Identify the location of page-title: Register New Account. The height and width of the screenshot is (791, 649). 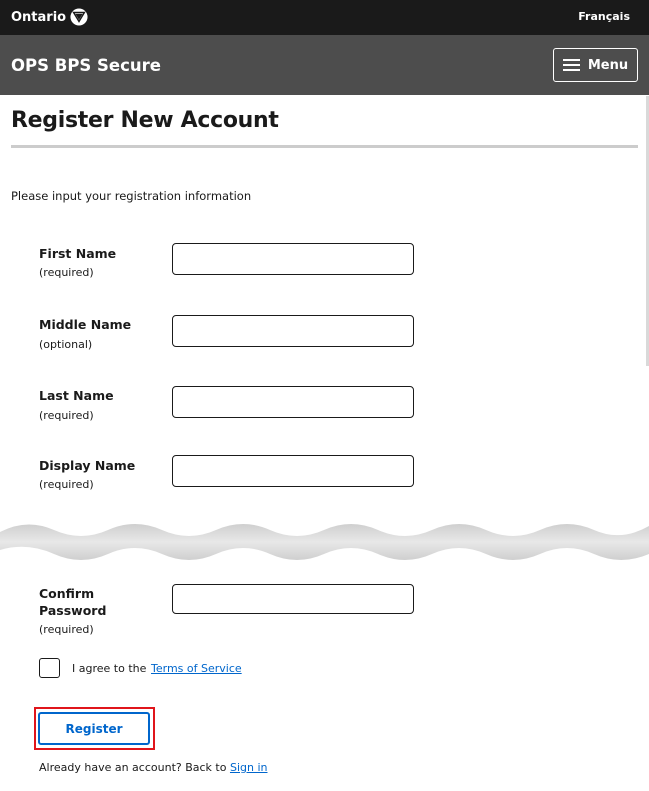
(145, 120).